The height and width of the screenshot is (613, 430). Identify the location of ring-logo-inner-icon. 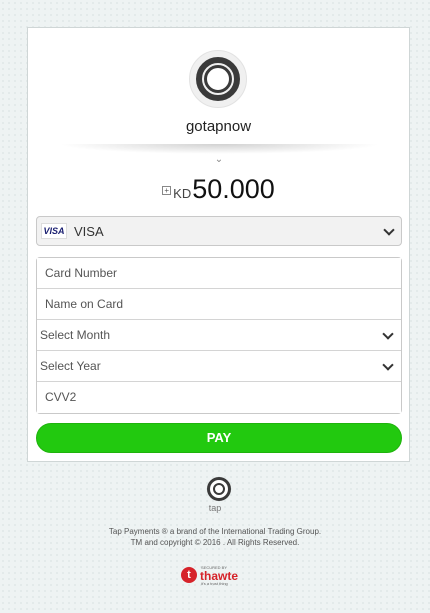
(218, 79).